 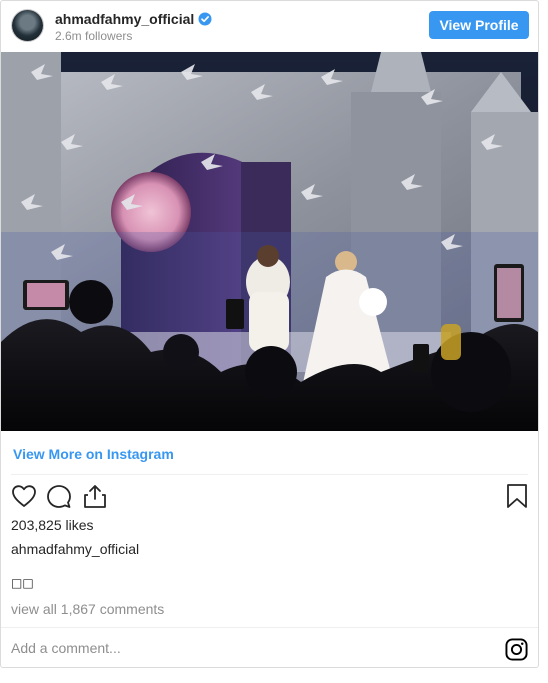 What do you see at coordinates (52, 525) in the screenshot?
I see `likes-count: 203,825 likes` at bounding box center [52, 525].